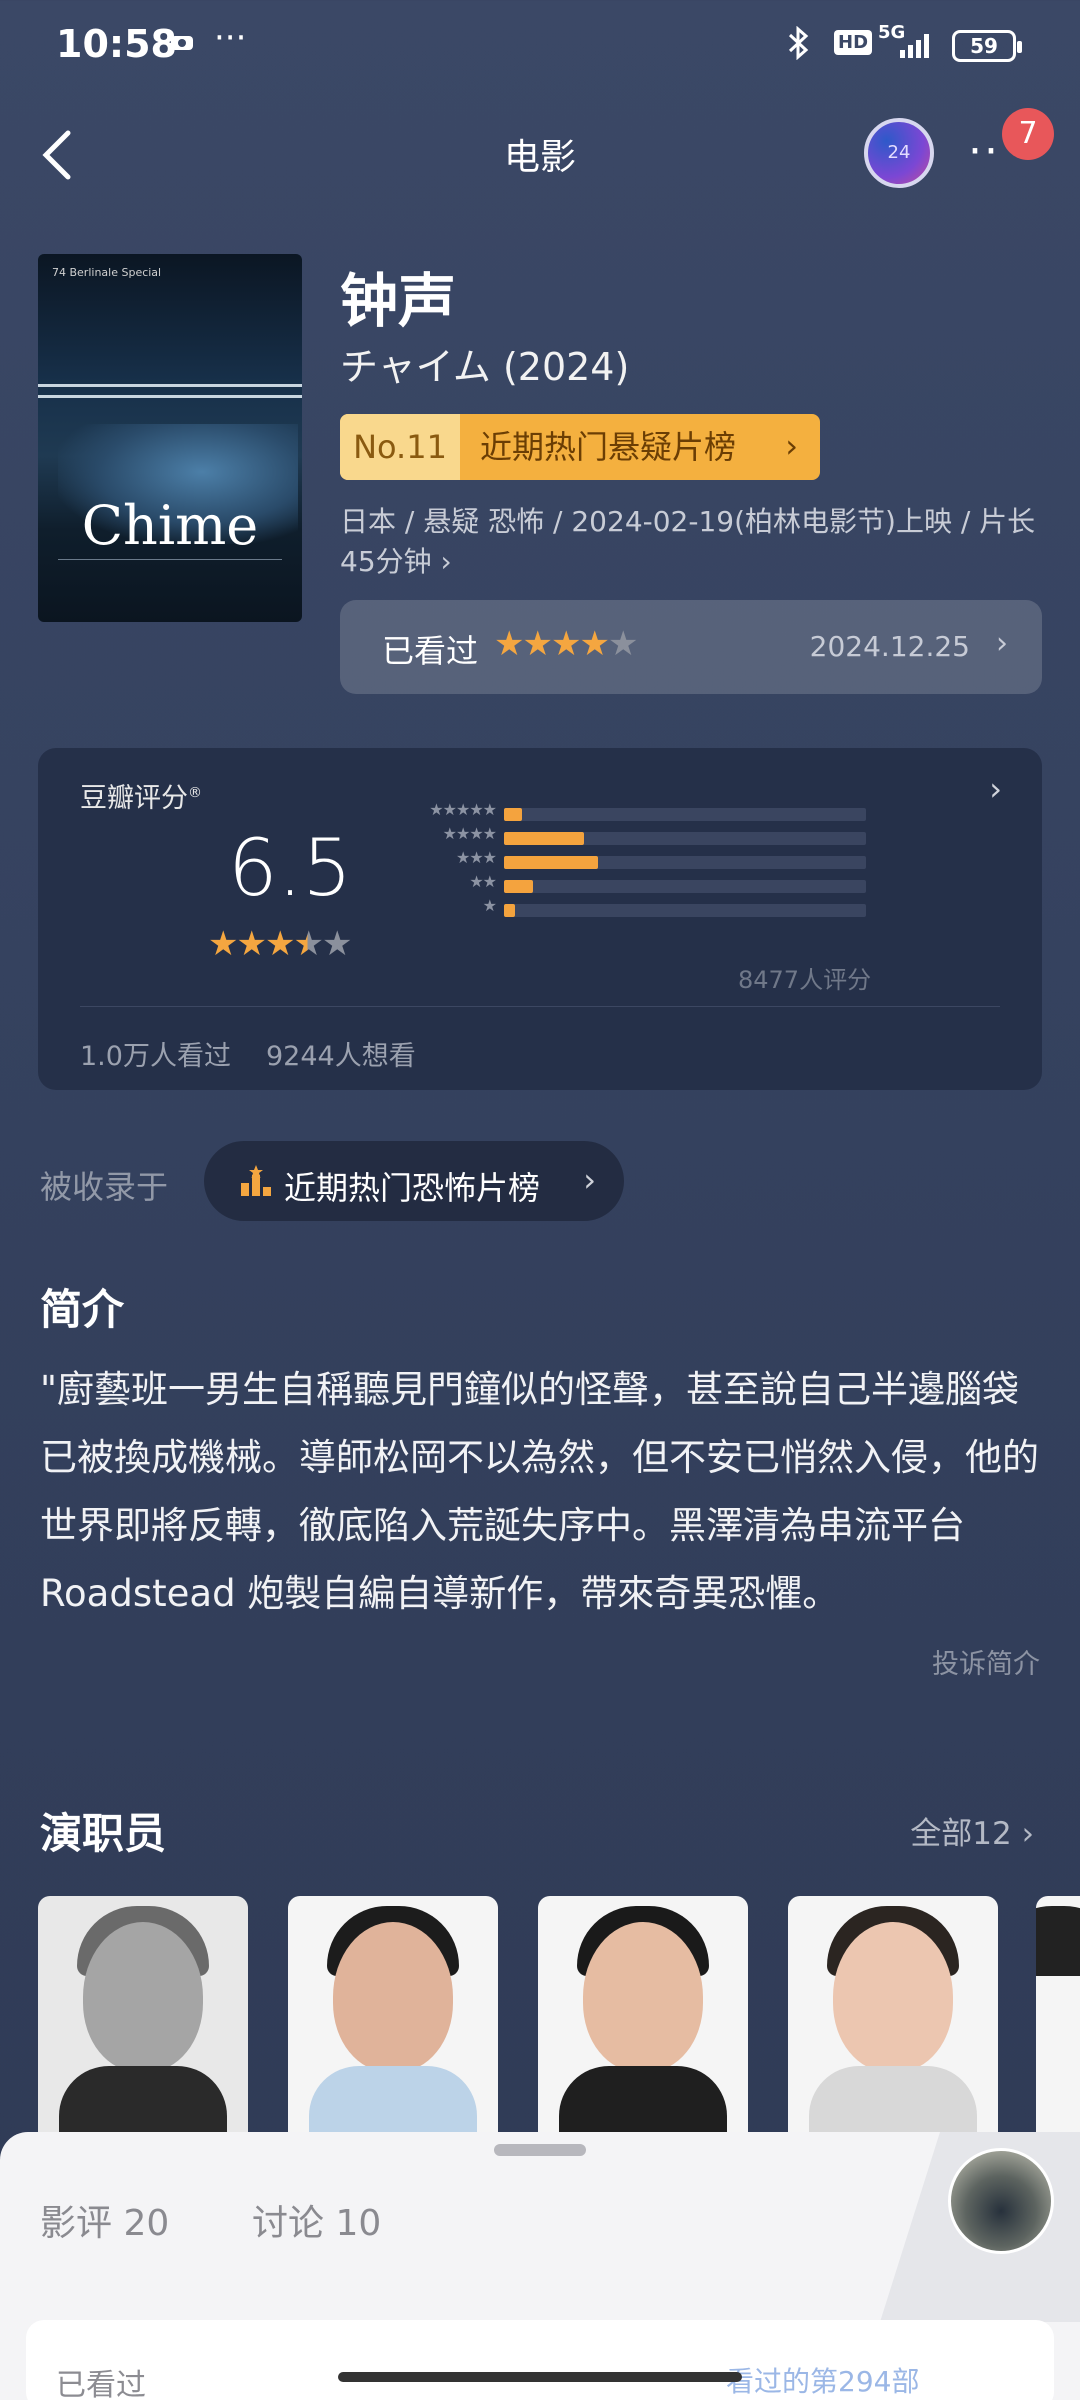 The height and width of the screenshot is (2400, 1080). What do you see at coordinates (918, 48) in the screenshot?
I see `signal-icon` at bounding box center [918, 48].